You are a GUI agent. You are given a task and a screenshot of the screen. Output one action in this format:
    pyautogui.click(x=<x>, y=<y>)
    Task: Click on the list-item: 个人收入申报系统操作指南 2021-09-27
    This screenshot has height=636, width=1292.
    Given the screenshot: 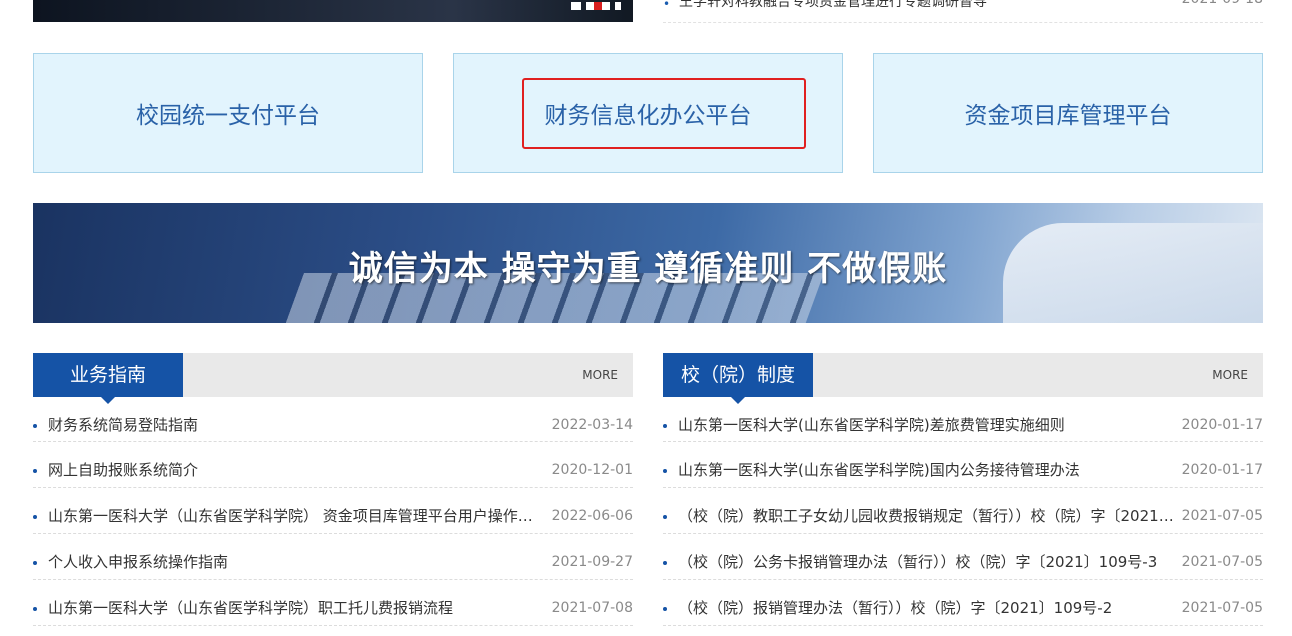 What is the action you would take?
    pyautogui.click(x=333, y=557)
    